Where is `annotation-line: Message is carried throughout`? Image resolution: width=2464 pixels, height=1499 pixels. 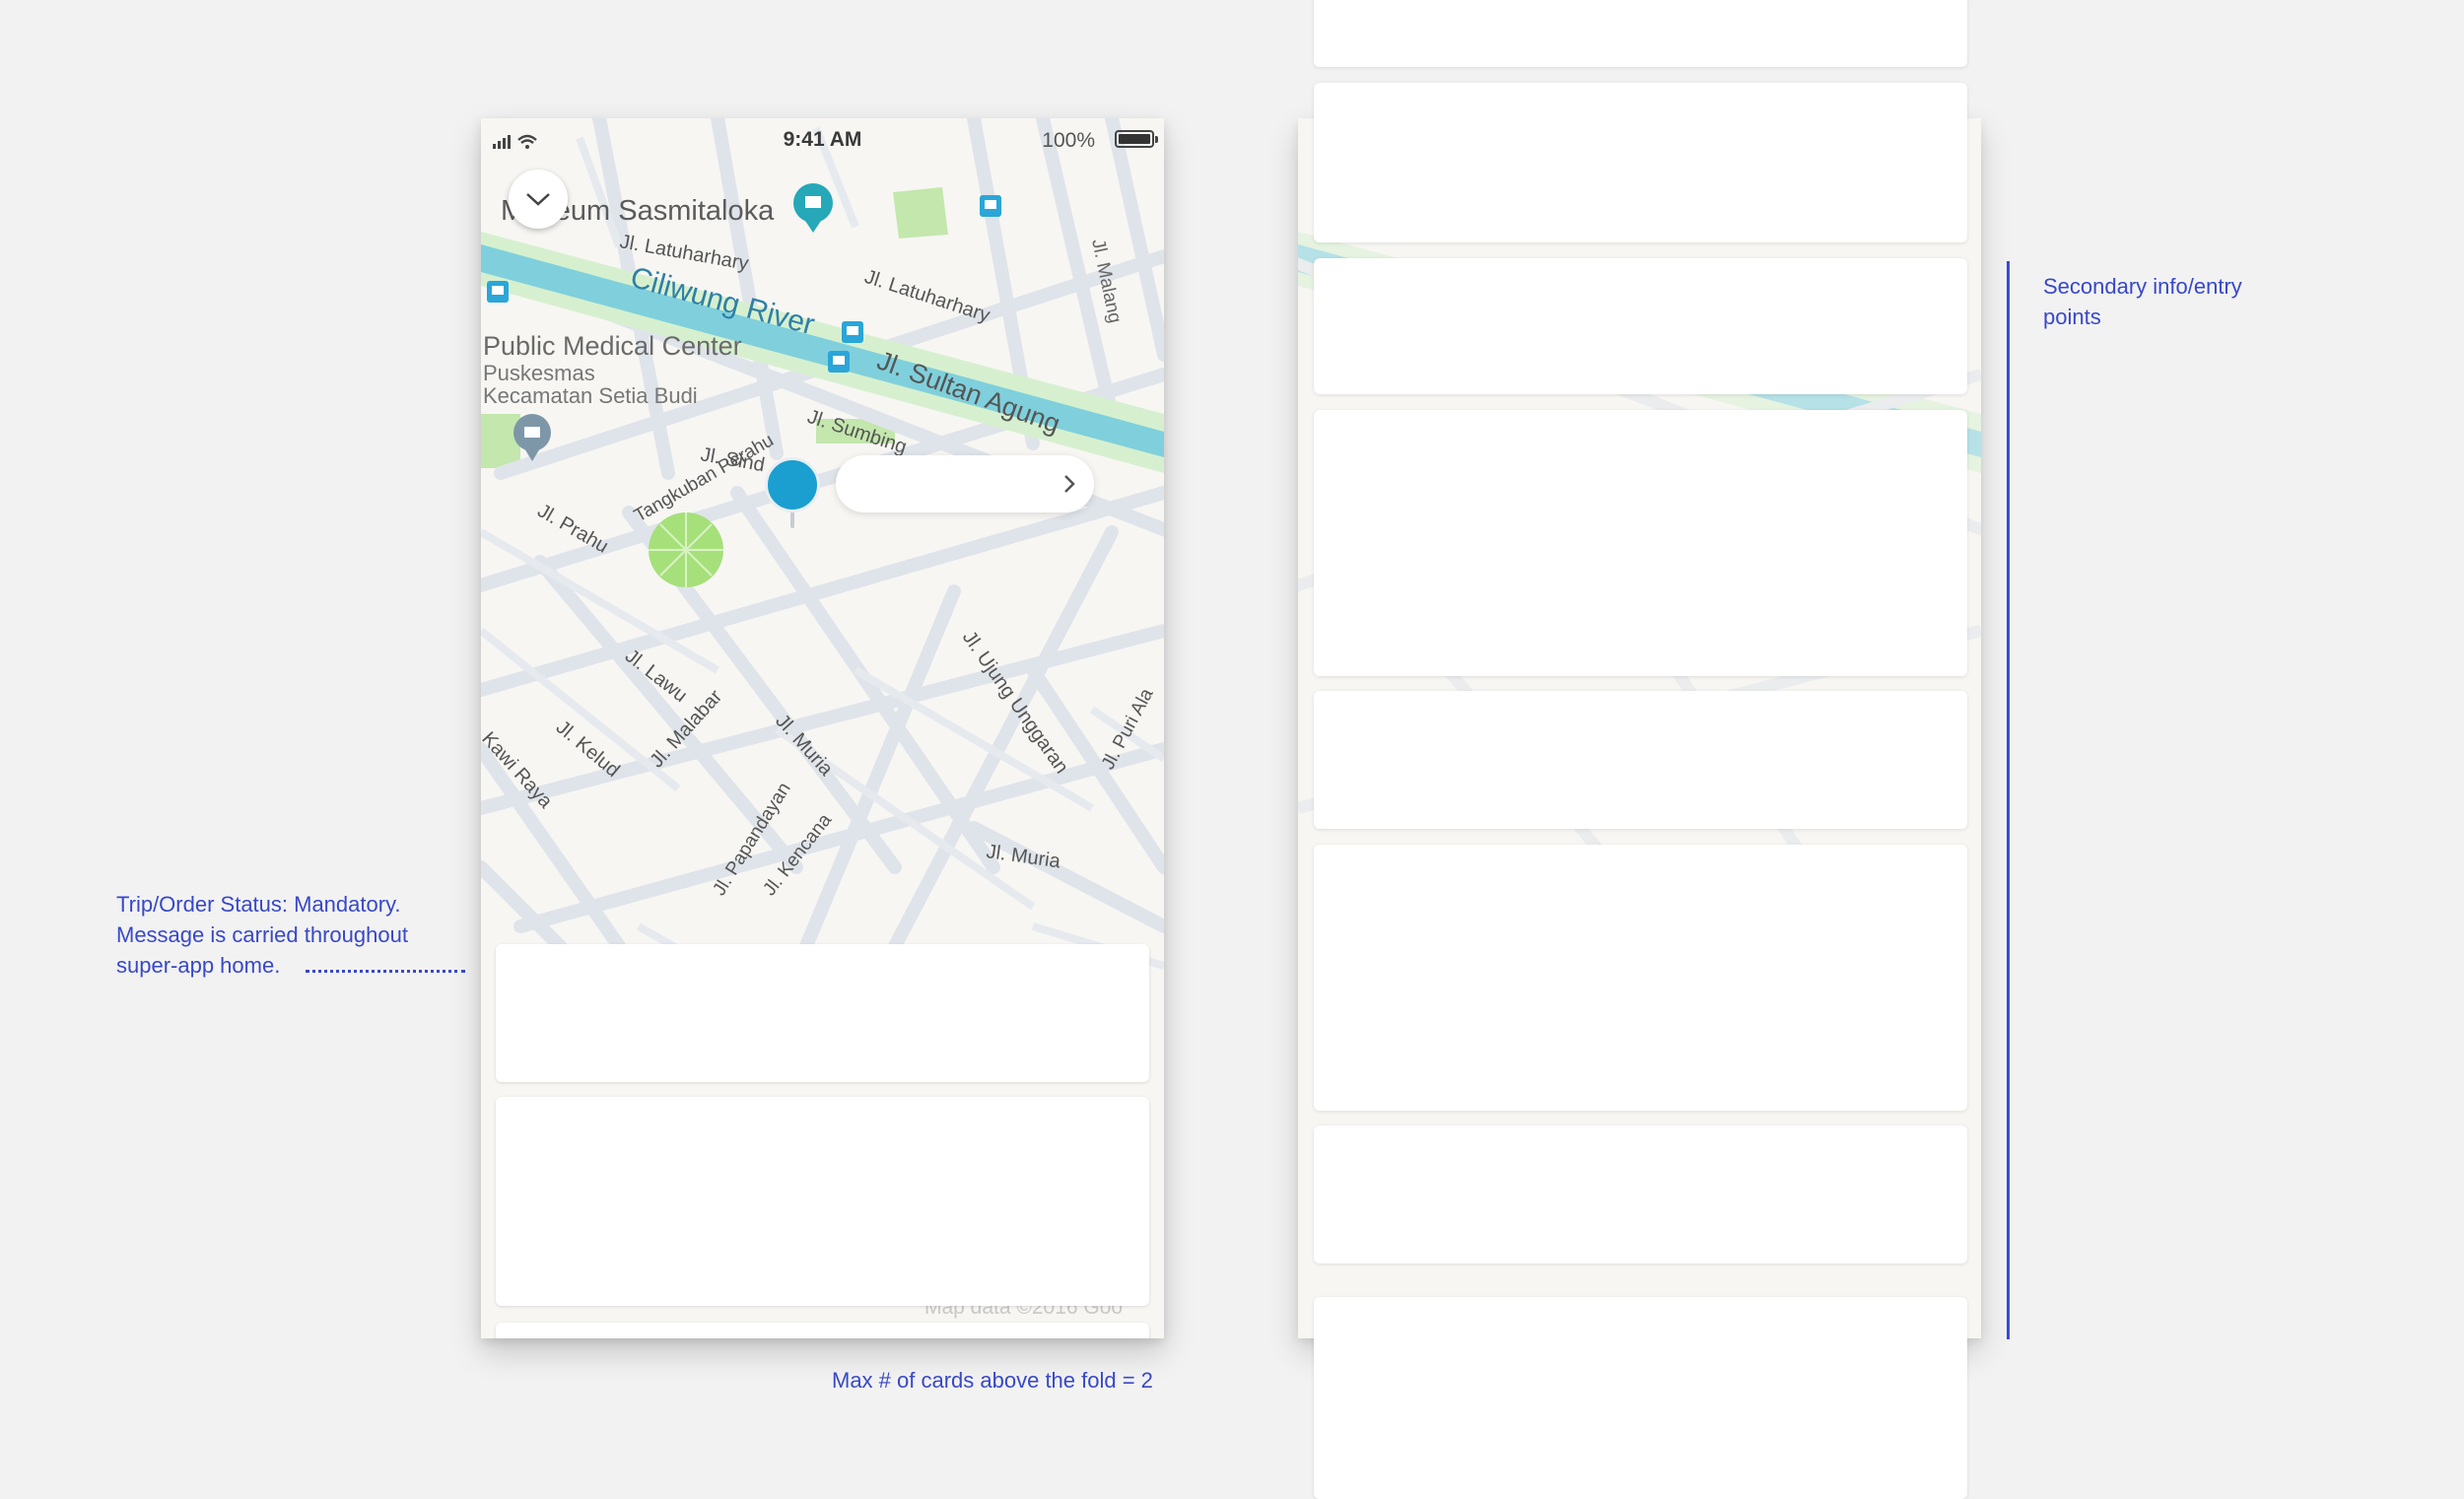
annotation-line: Message is carried throughout is located at coordinates (262, 935).